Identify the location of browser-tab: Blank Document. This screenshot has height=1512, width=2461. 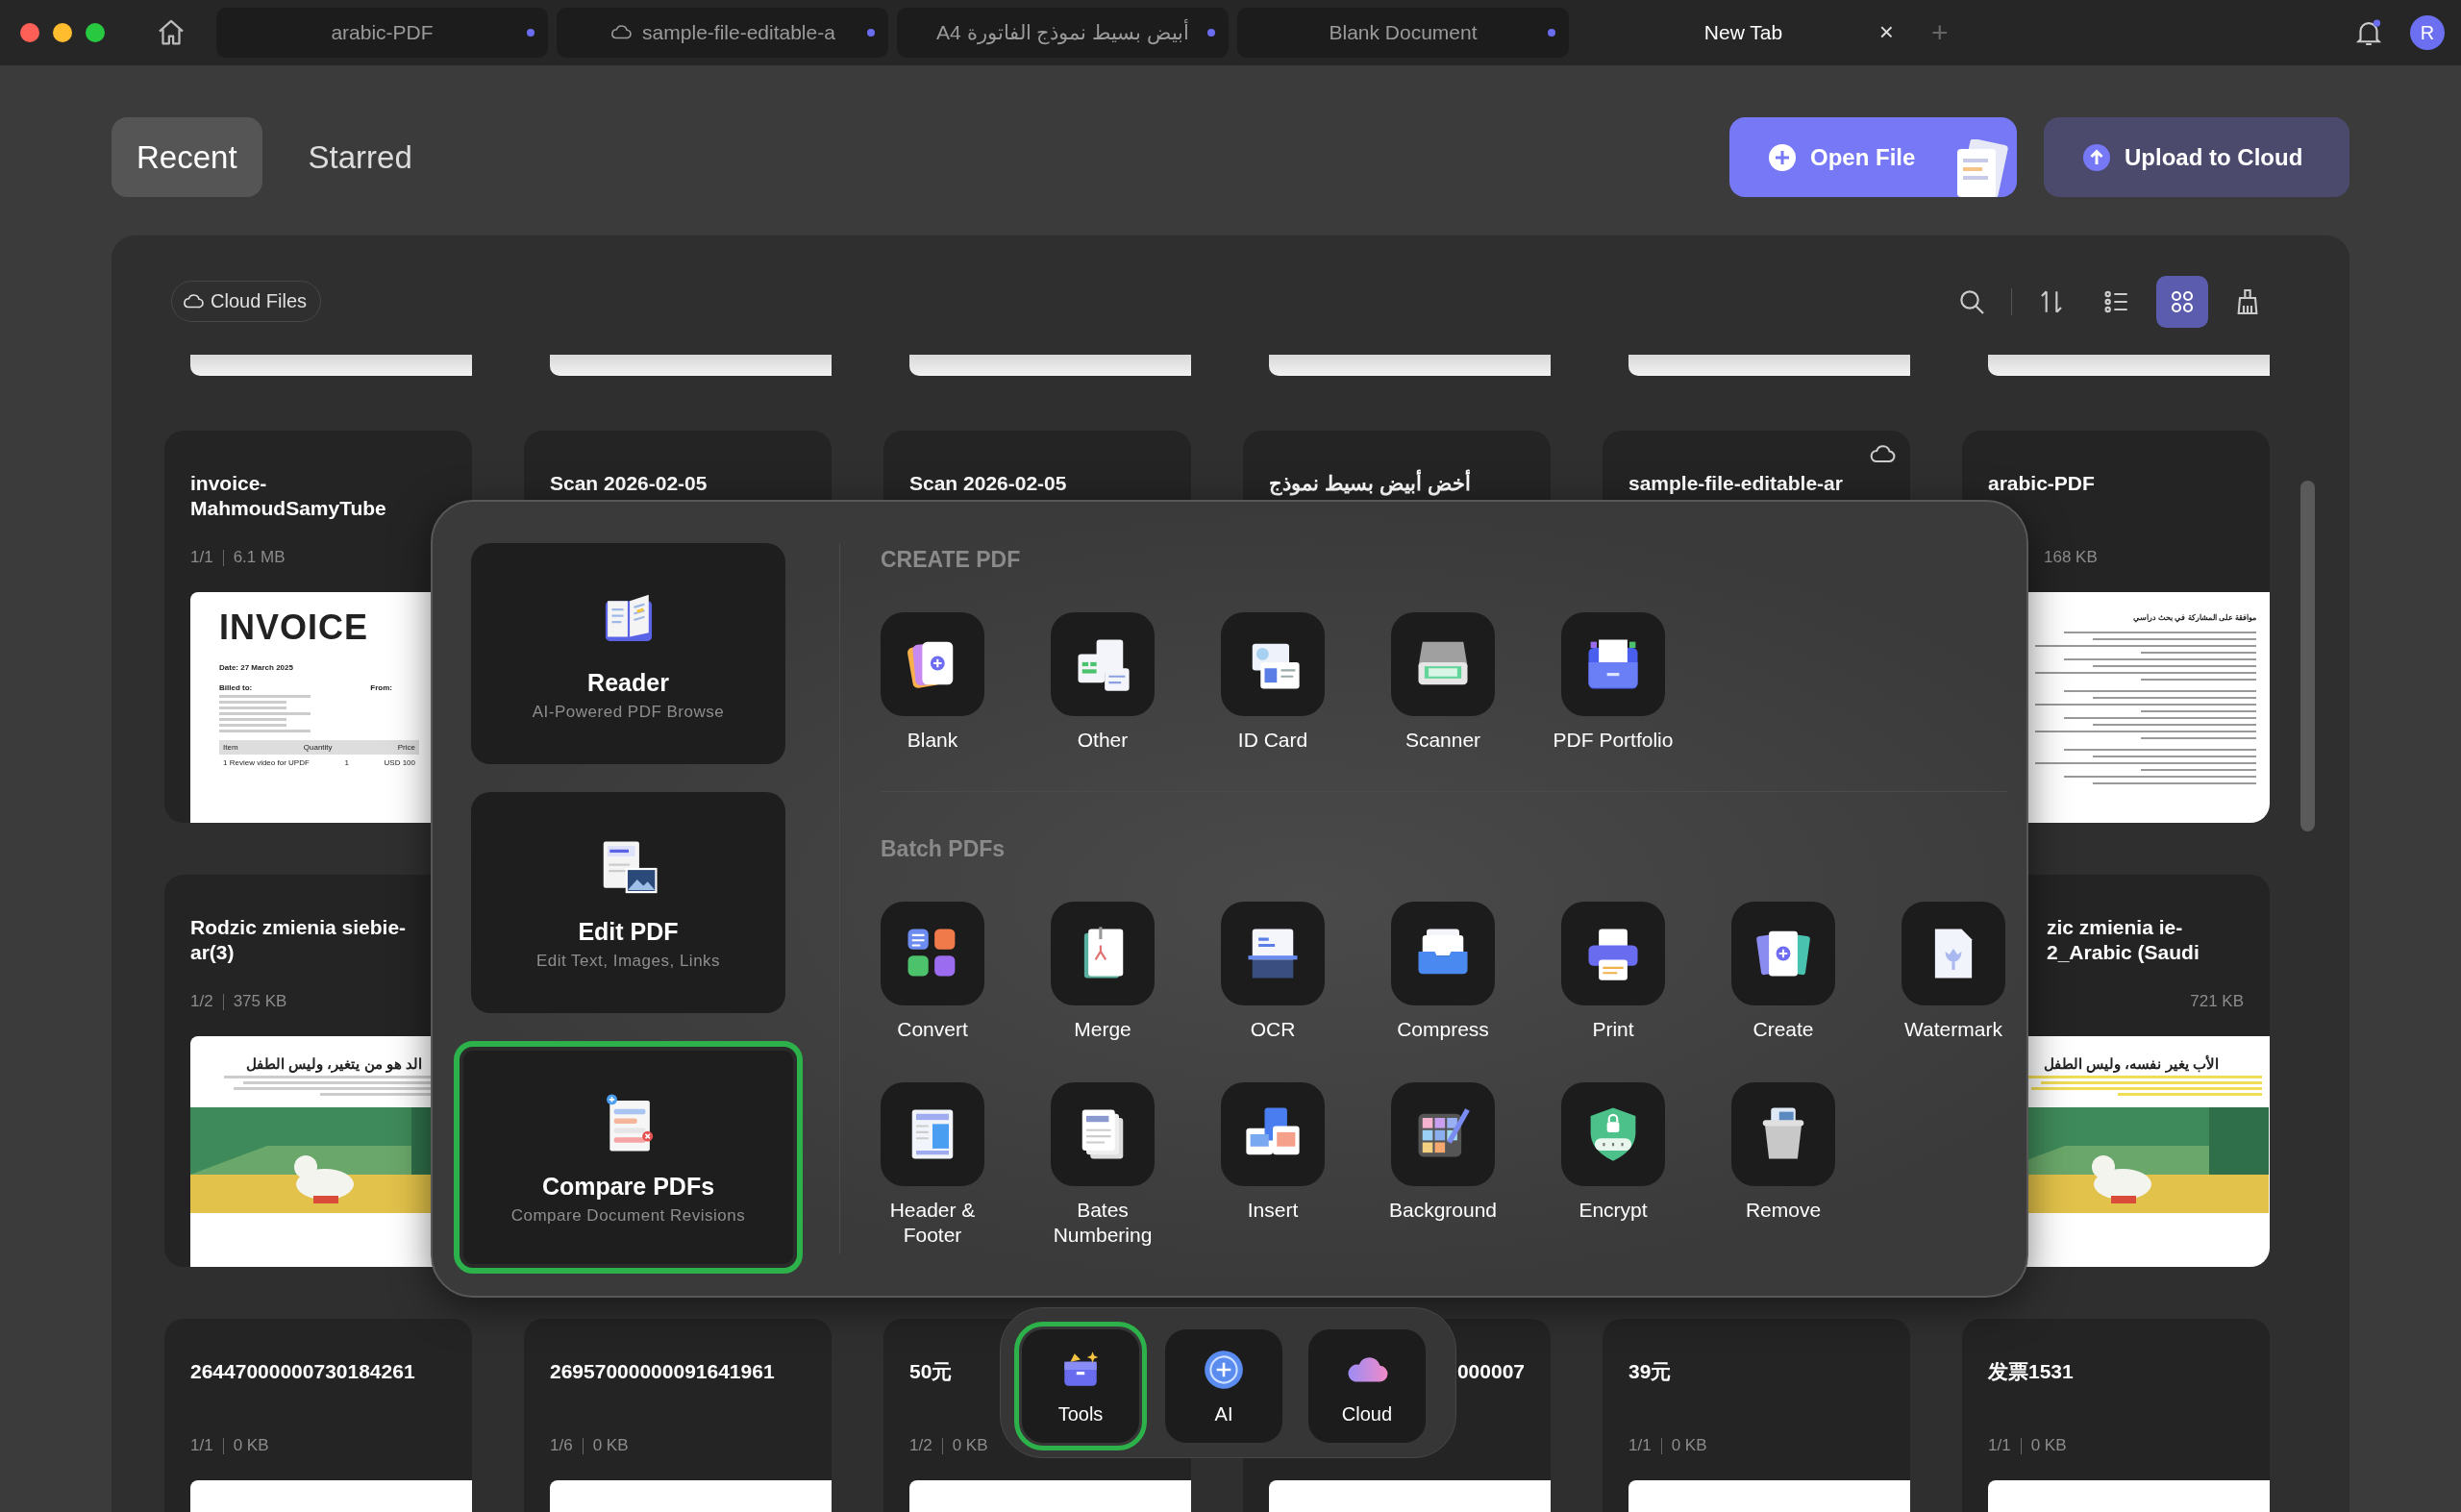
(1403, 33).